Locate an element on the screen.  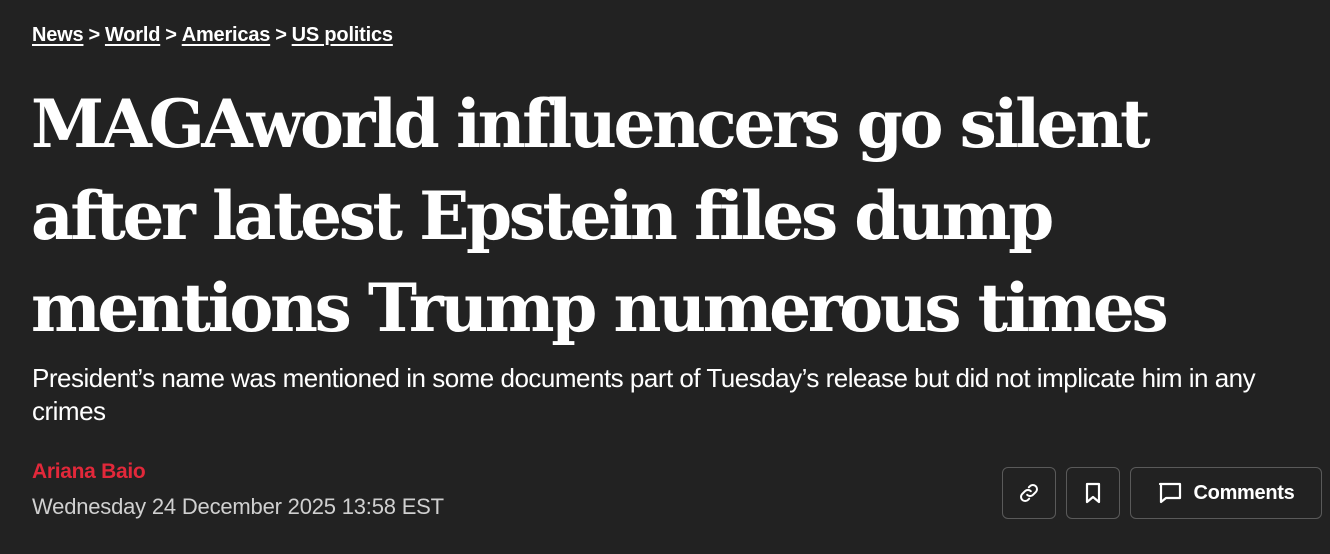
bookmark-button is located at coordinates (1093, 493).